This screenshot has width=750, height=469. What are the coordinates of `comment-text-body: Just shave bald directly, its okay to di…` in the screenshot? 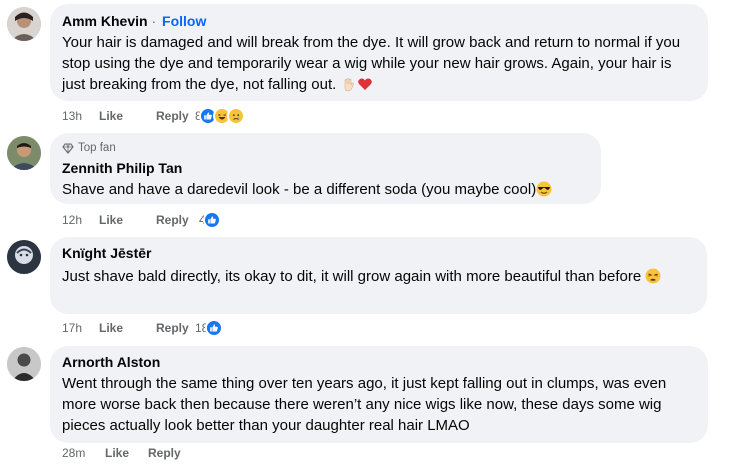 It's located at (352, 276).